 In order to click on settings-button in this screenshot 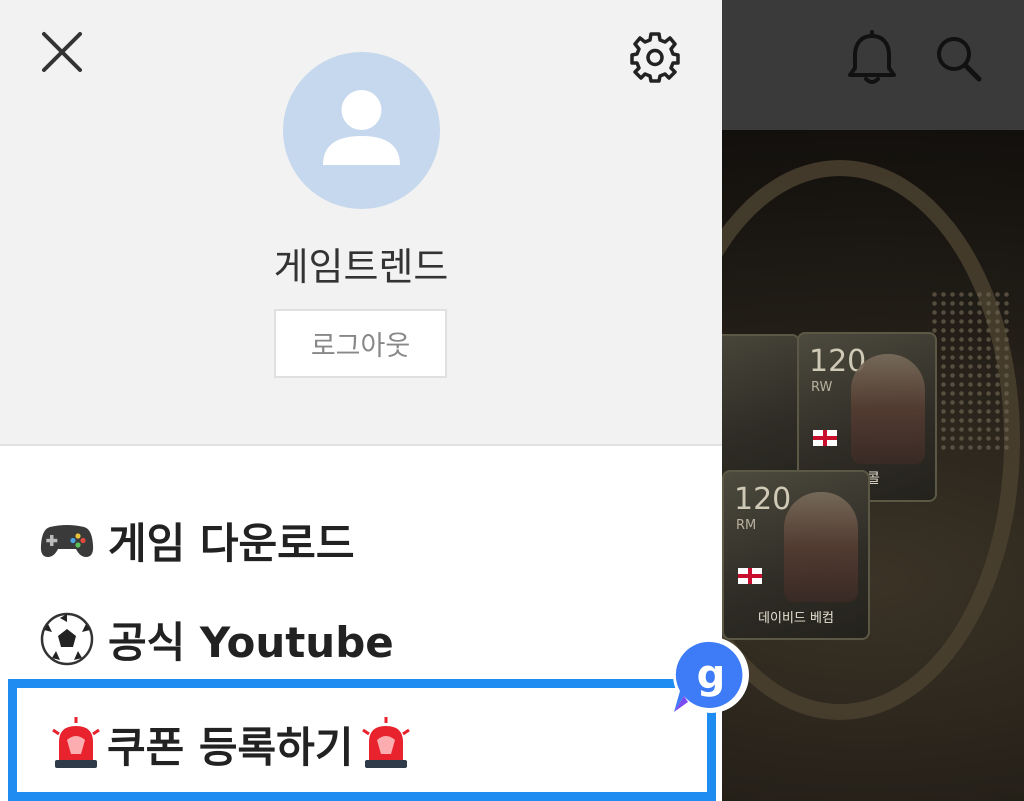, I will do `click(655, 57)`.